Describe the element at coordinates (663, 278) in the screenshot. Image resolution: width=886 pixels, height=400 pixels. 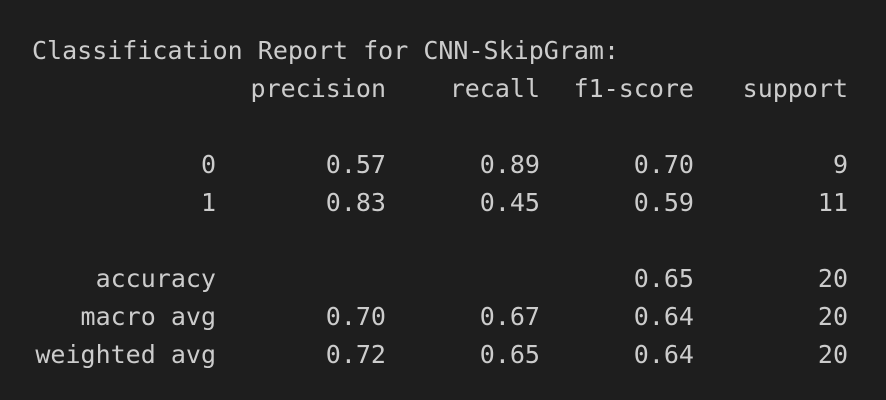
I see `summary-f1-score: 0.65` at that location.